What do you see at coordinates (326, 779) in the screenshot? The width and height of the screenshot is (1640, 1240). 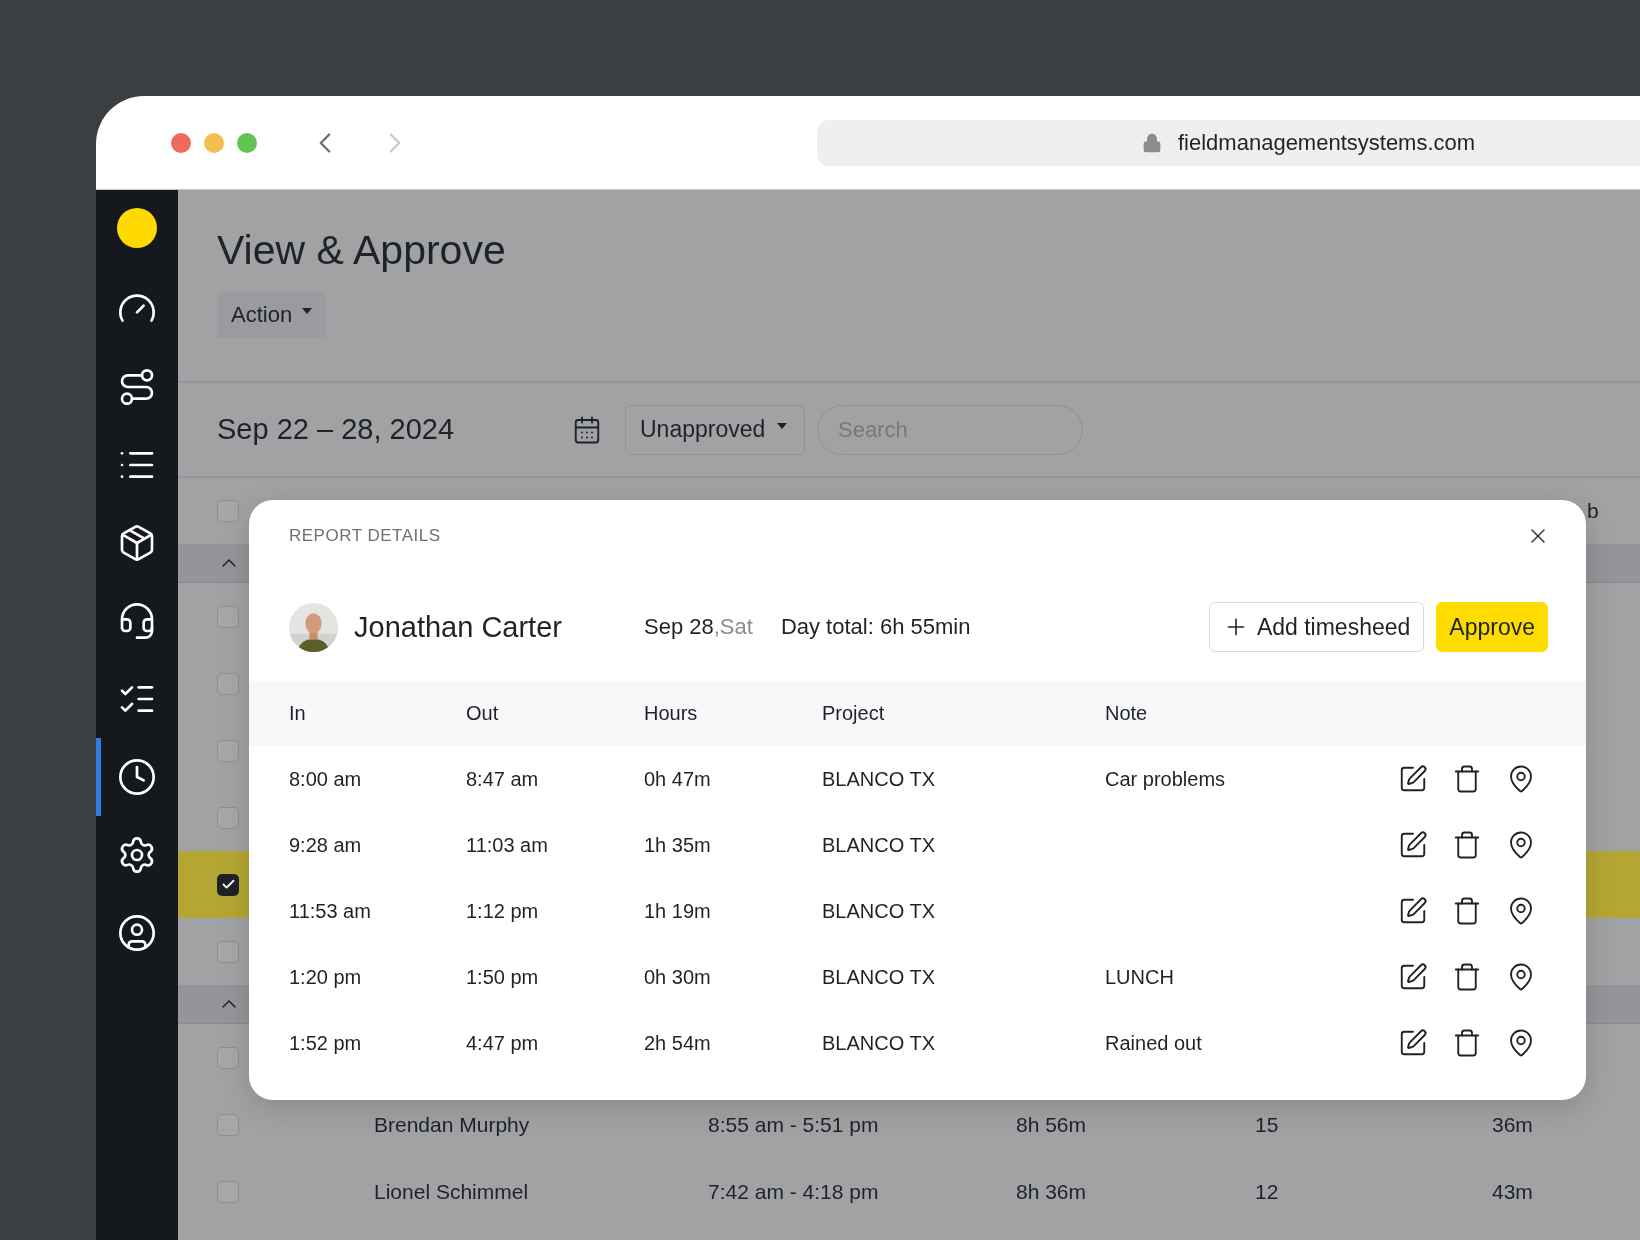 I see `time-in-cell-text: 8:00 am` at bounding box center [326, 779].